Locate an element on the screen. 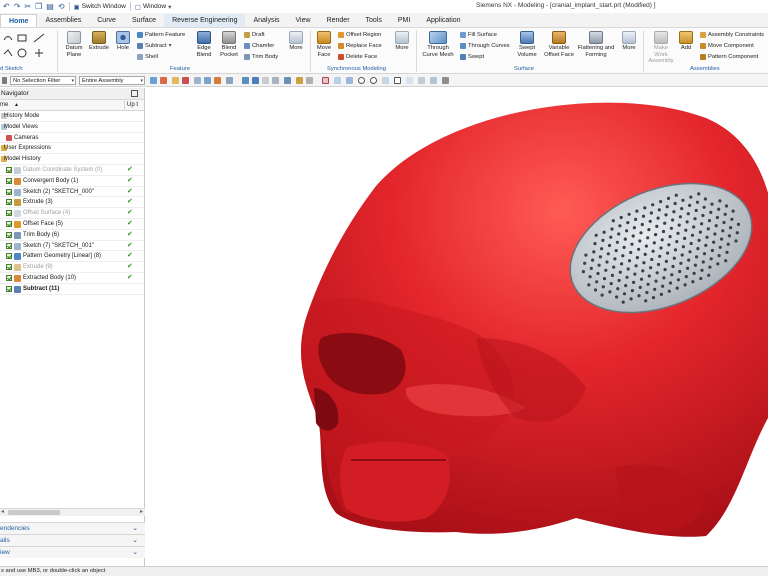  draft-button: Draft is located at coordinates (254, 35).